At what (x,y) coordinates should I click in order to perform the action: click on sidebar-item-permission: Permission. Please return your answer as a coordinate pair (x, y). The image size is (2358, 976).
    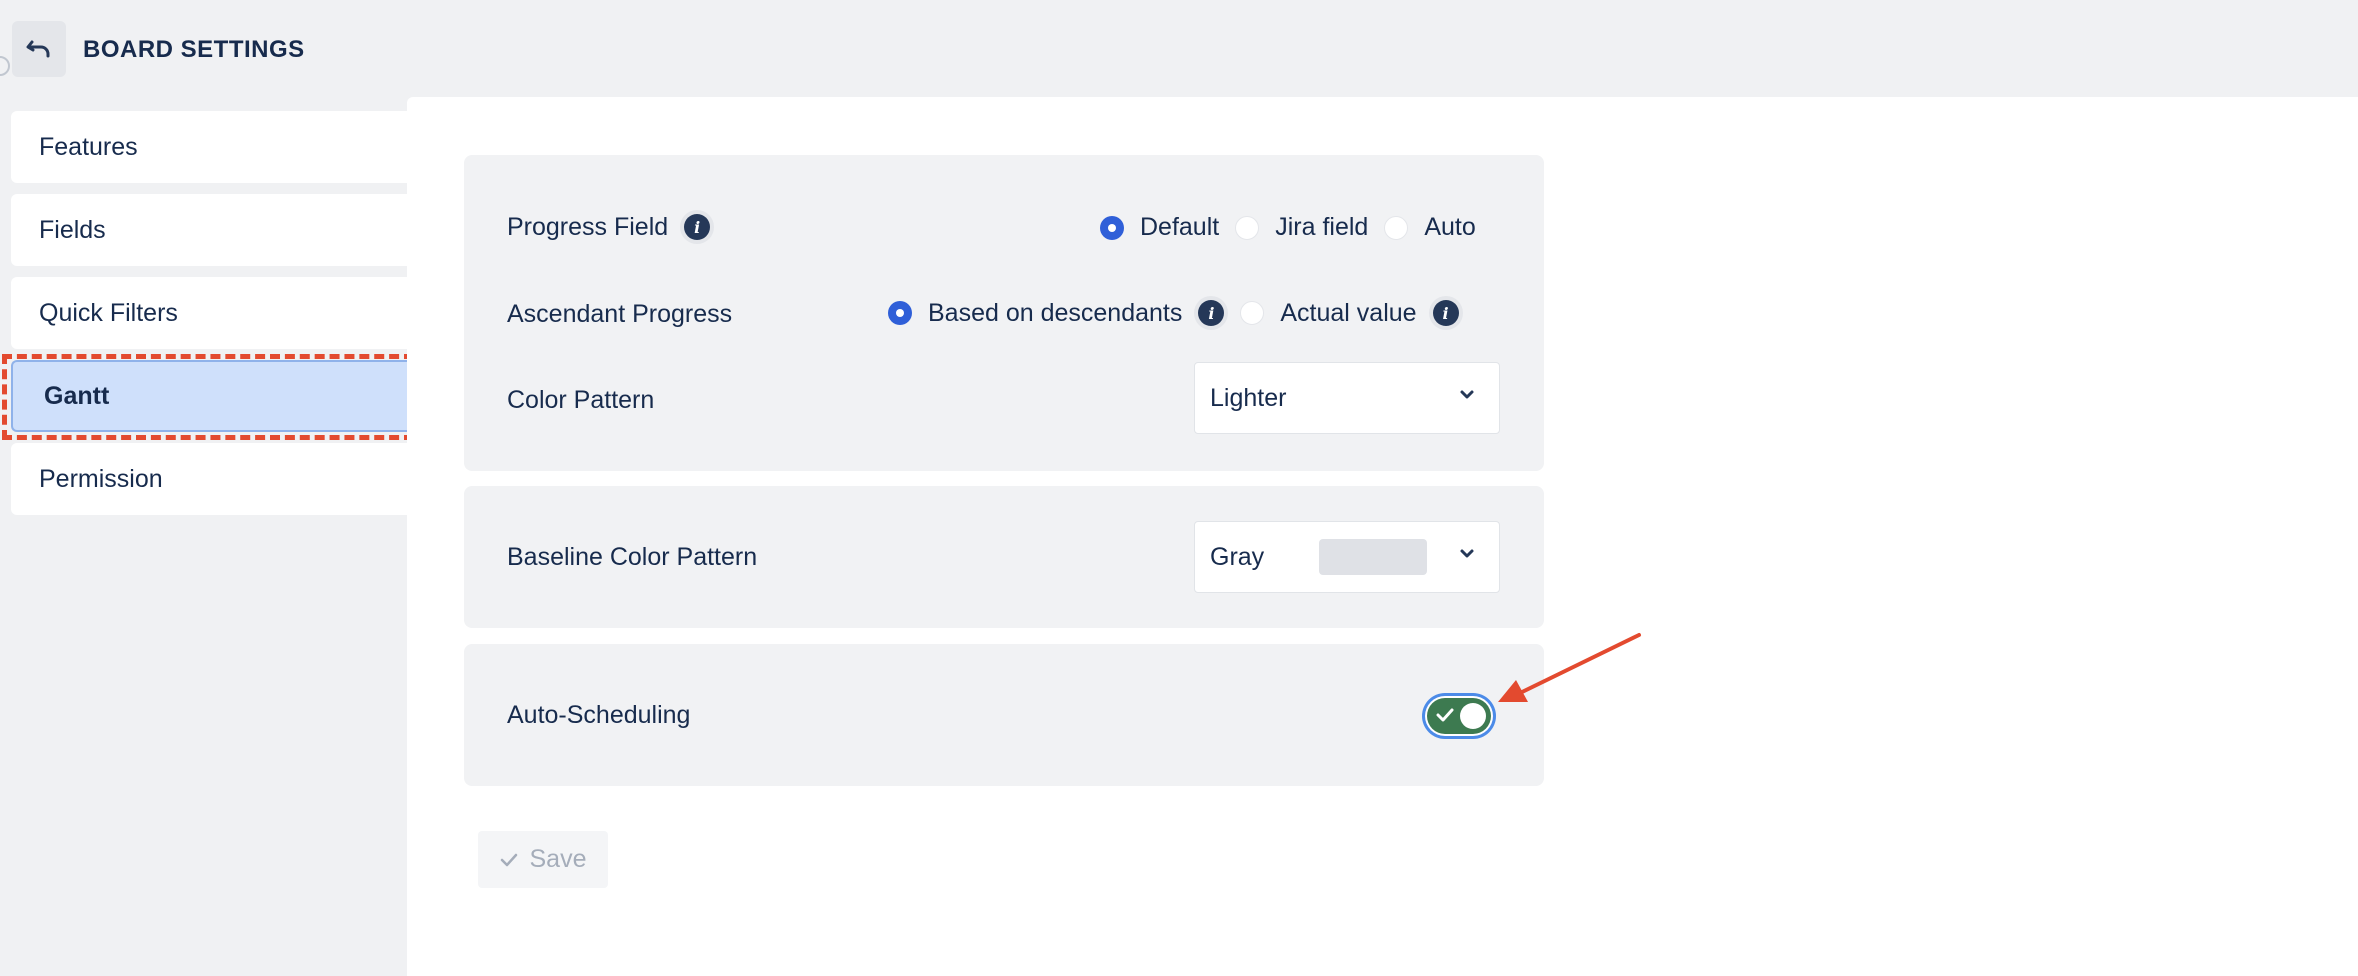
    Looking at the image, I should click on (209, 479).